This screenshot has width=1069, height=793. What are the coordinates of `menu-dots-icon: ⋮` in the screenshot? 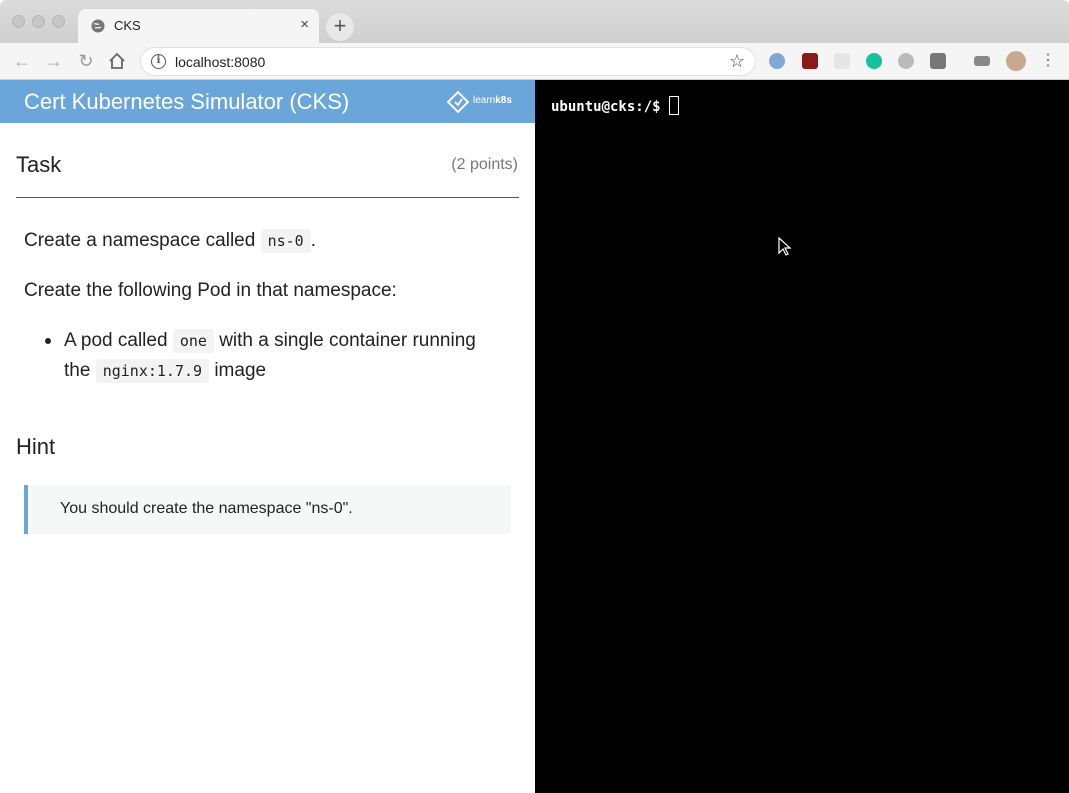 It's located at (1048, 61).